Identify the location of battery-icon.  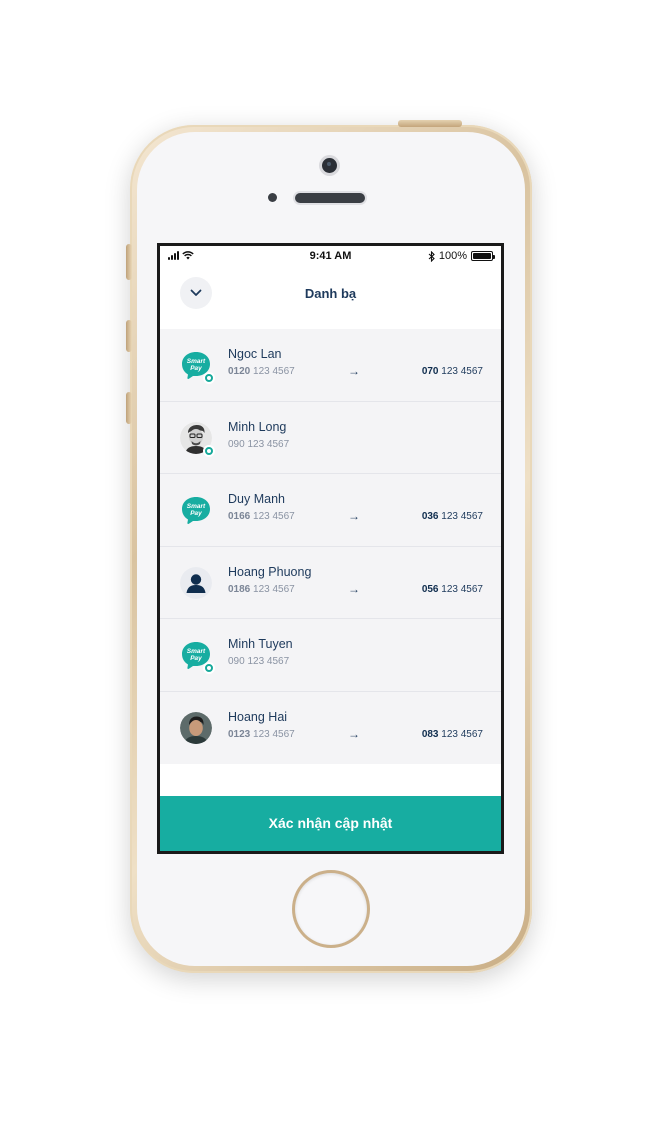
(483, 256).